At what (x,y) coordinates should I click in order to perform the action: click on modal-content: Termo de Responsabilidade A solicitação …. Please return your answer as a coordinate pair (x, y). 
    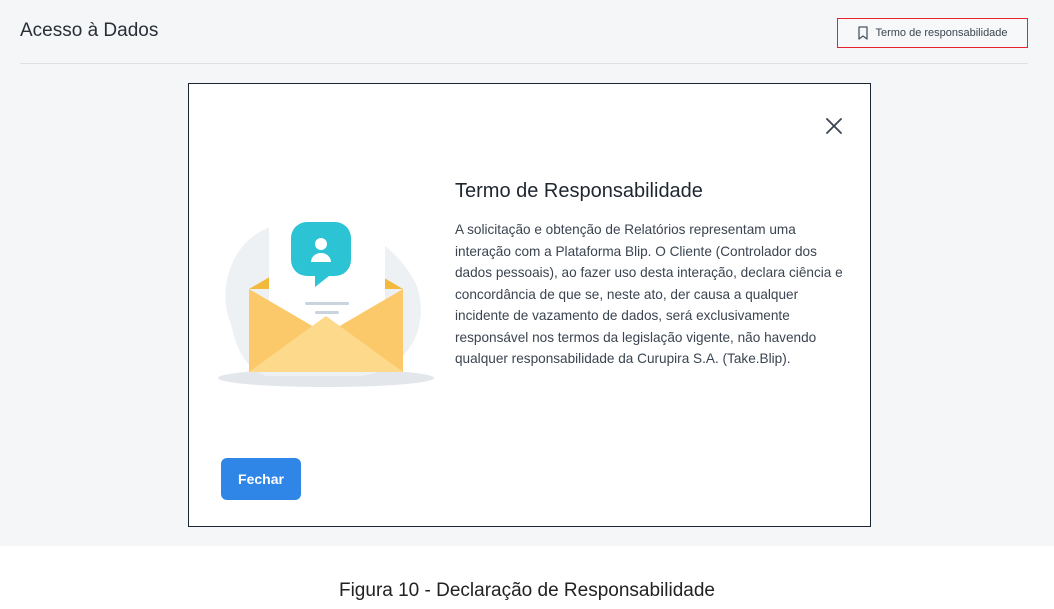
    Looking at the image, I should click on (651, 275).